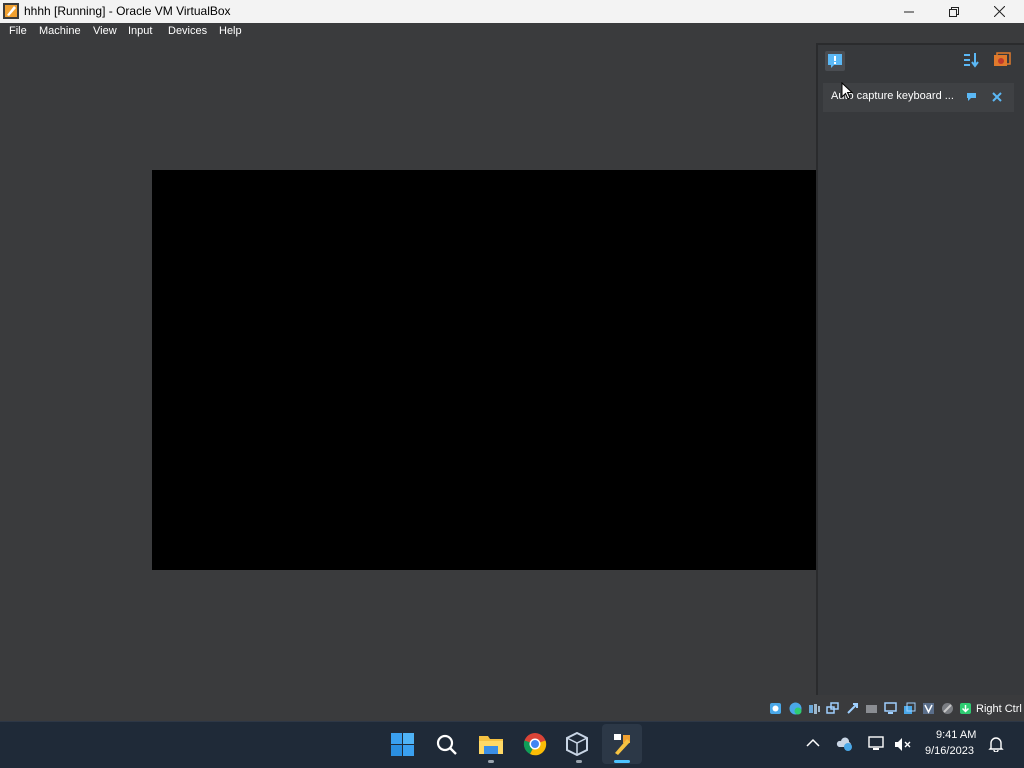  Describe the element at coordinates (871, 708) in the screenshot. I see `shared-folders-icon` at that location.